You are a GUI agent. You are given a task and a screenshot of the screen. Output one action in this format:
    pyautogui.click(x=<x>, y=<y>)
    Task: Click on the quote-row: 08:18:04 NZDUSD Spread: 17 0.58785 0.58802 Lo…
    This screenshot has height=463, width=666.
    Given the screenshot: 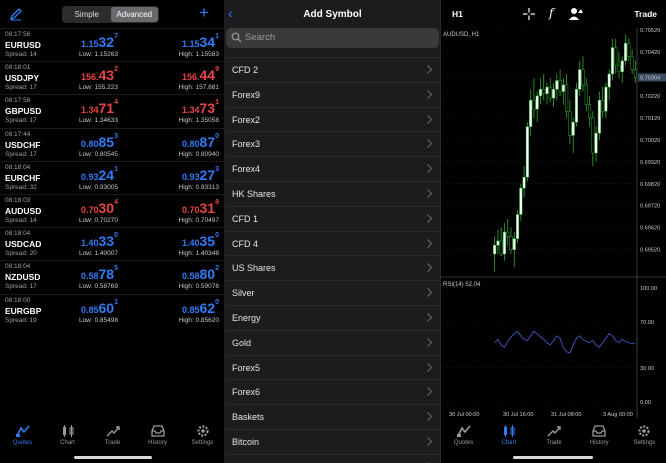 What is the action you would take?
    pyautogui.click(x=112, y=276)
    